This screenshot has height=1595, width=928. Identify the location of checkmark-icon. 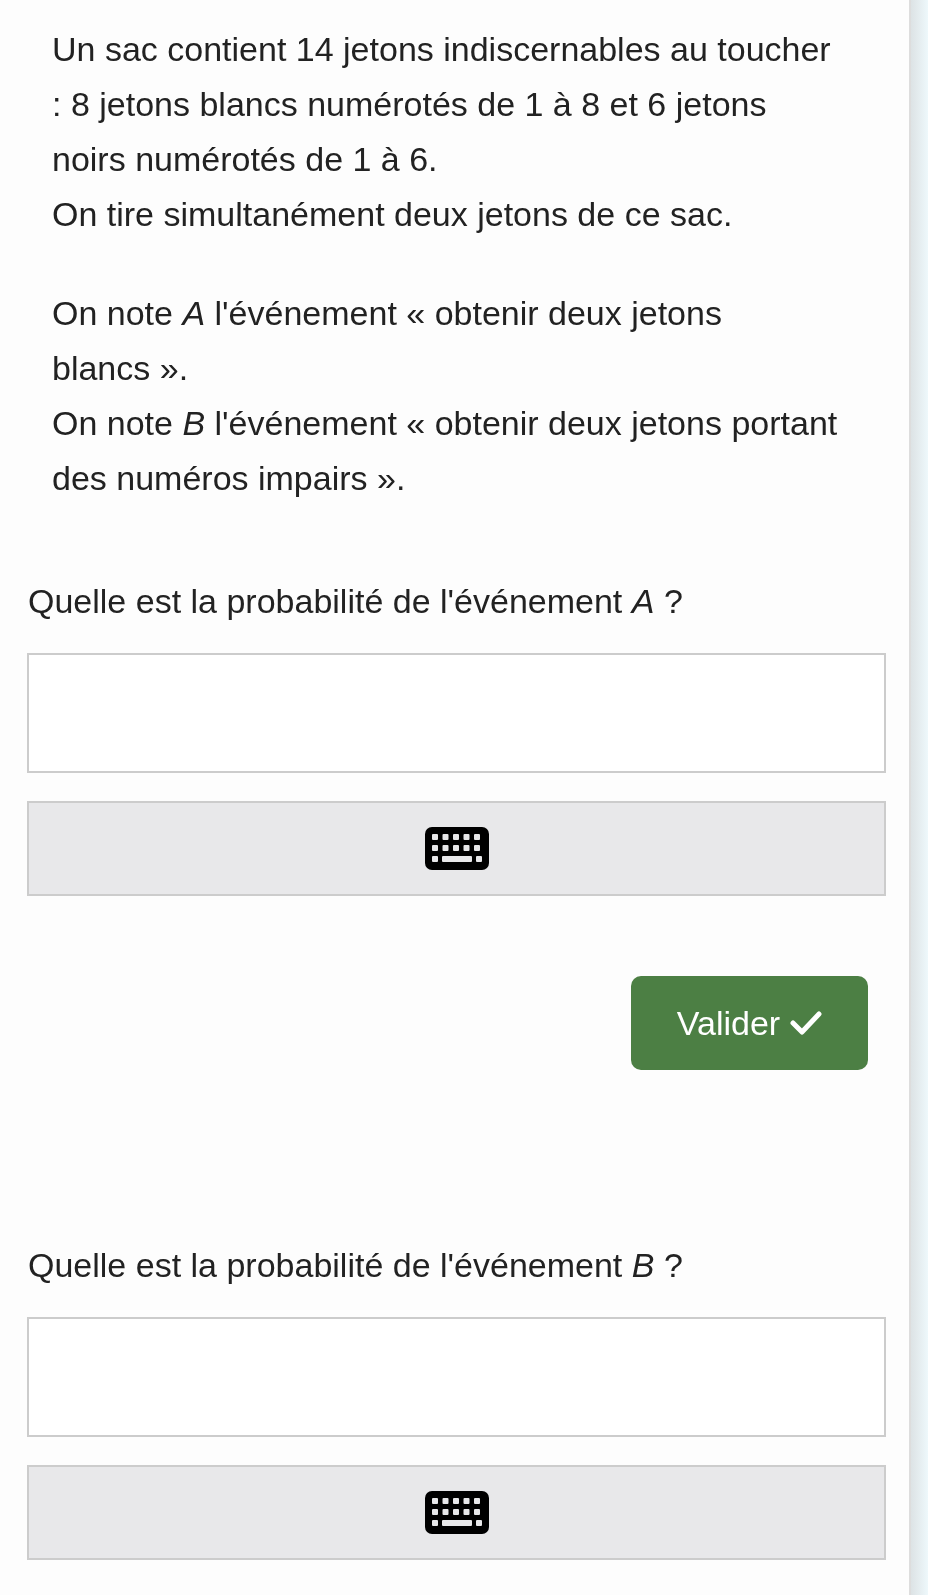
(806, 1023).